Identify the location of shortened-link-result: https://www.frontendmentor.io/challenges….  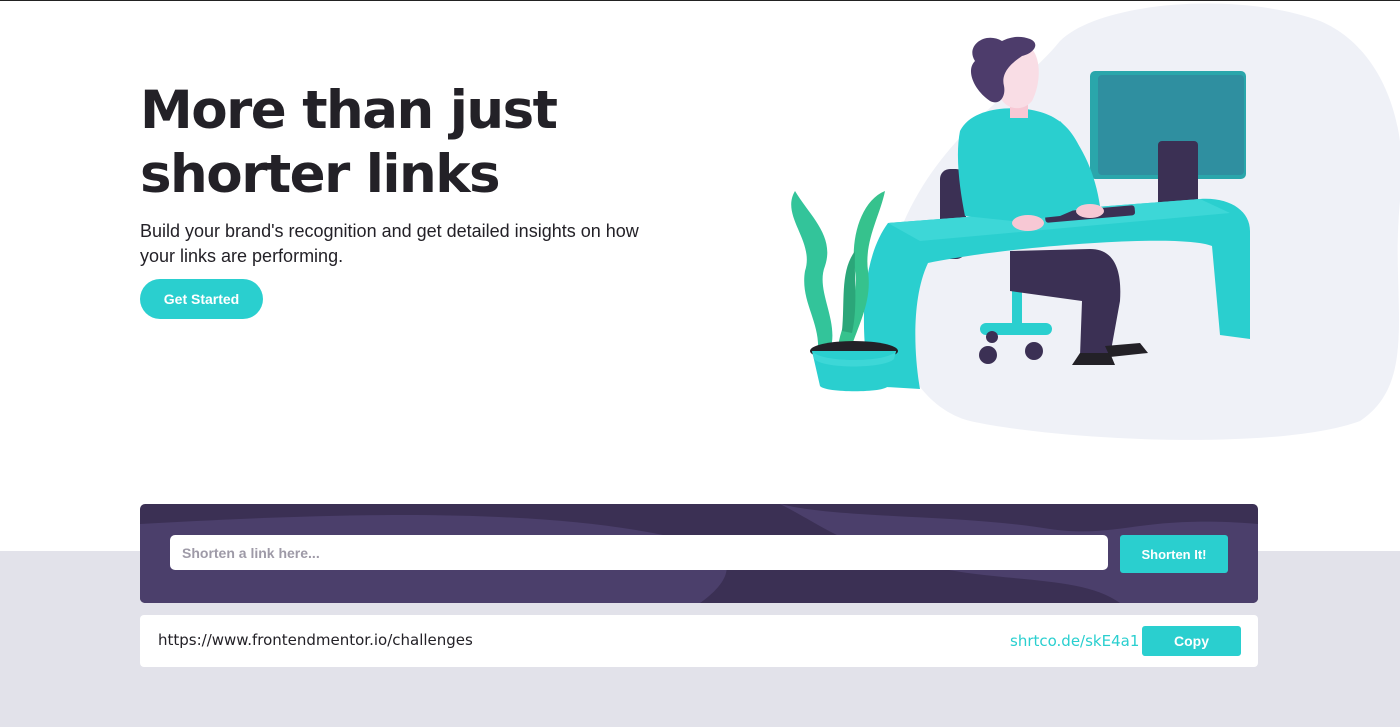
(699, 641).